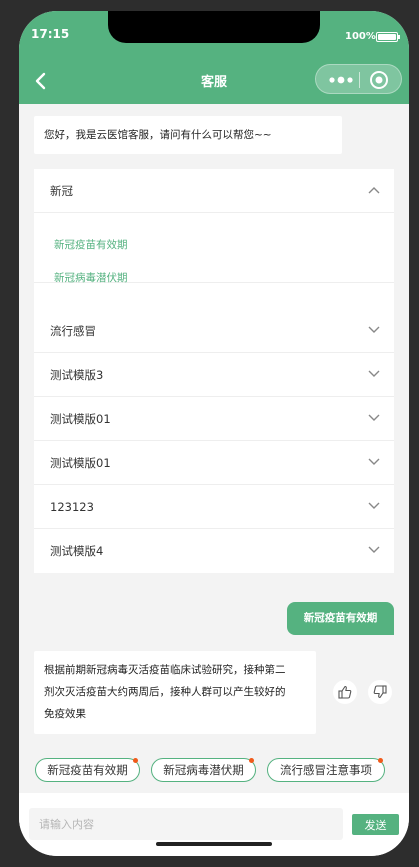  What do you see at coordinates (65, 714) in the screenshot?
I see `answer-line: 免疫效果` at bounding box center [65, 714].